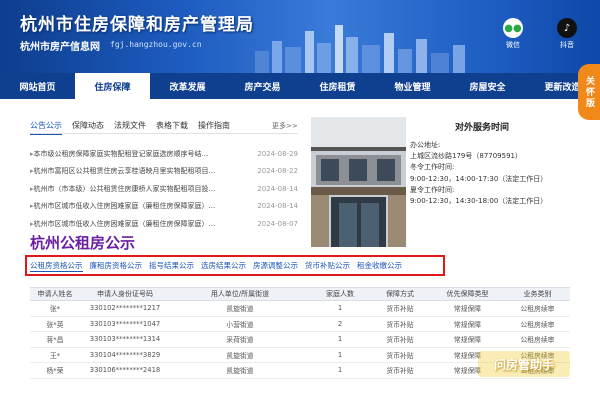 This screenshot has height=400, width=600. Describe the element at coordinates (37, 86) in the screenshot. I see `nav-home: 网站首页` at that location.